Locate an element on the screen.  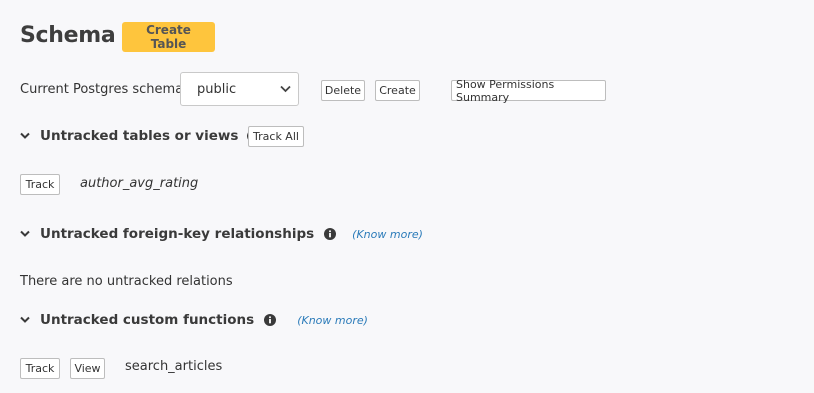
page-title: Schema is located at coordinates (68, 35).